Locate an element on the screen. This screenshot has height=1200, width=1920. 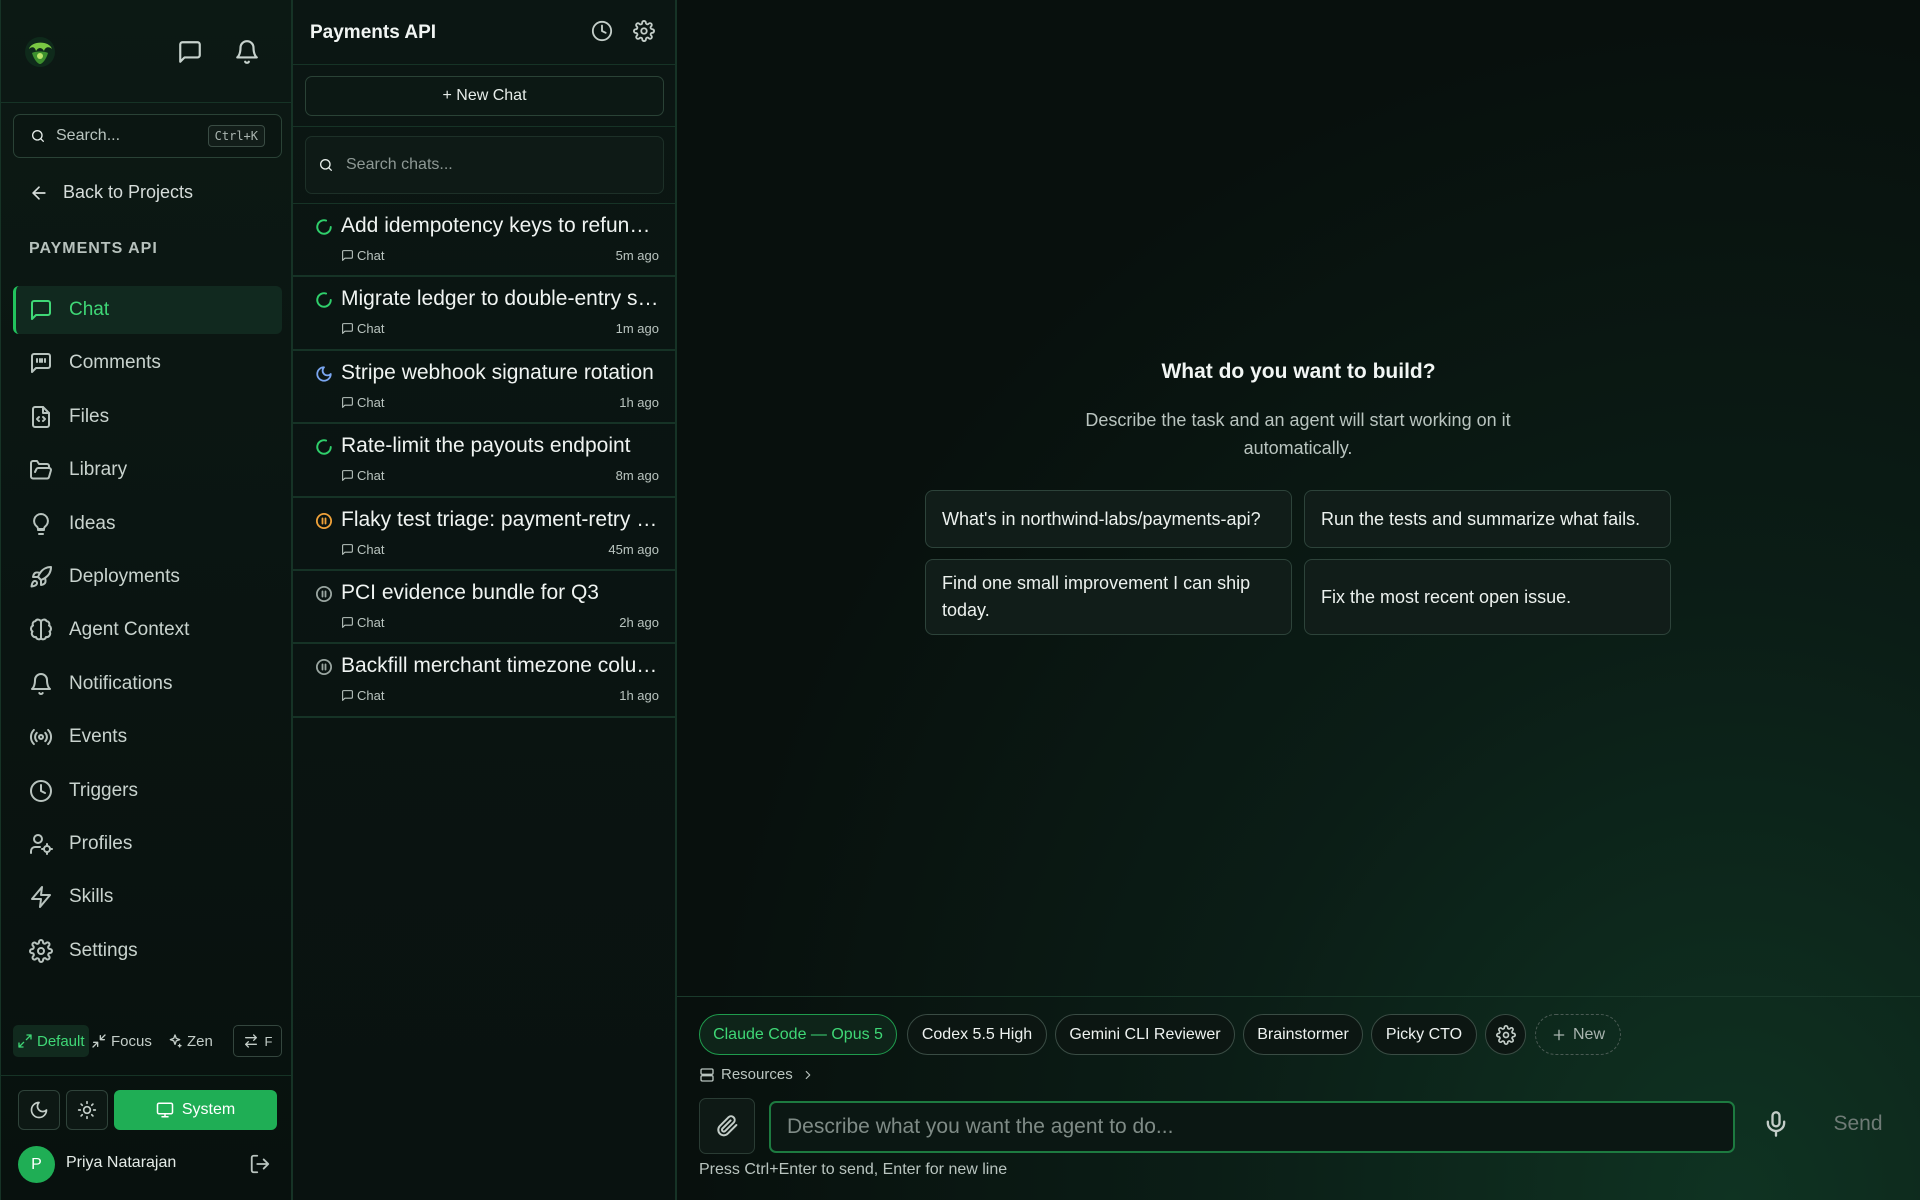
sidebar-item-events: Events is located at coordinates (147, 737).